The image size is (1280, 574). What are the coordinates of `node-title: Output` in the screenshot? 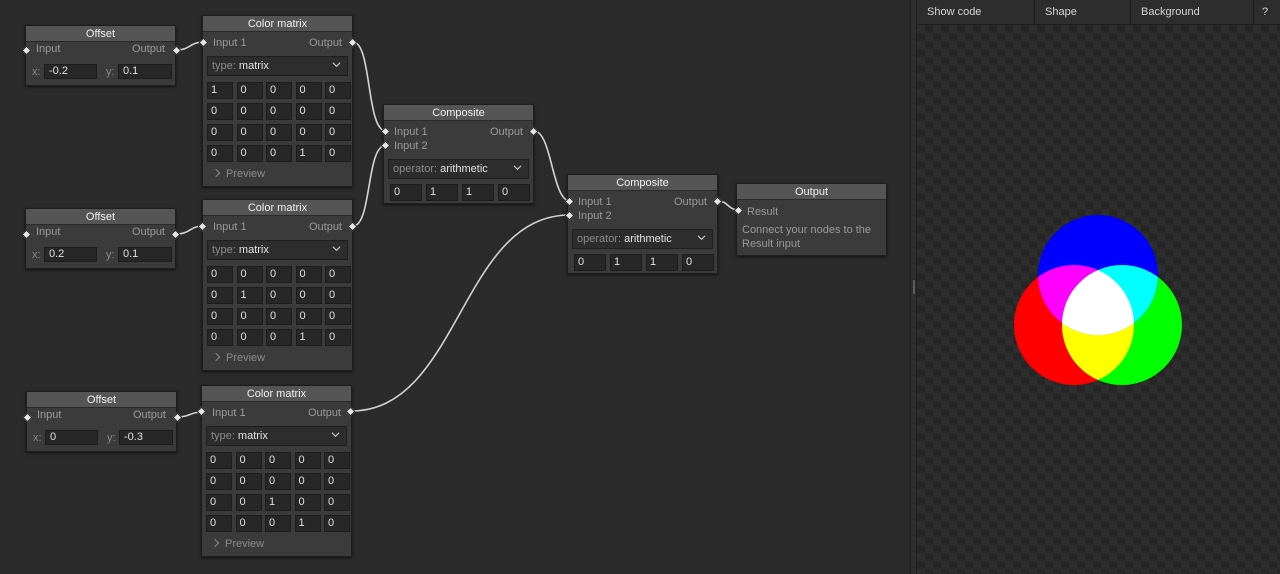 It's located at (811, 192).